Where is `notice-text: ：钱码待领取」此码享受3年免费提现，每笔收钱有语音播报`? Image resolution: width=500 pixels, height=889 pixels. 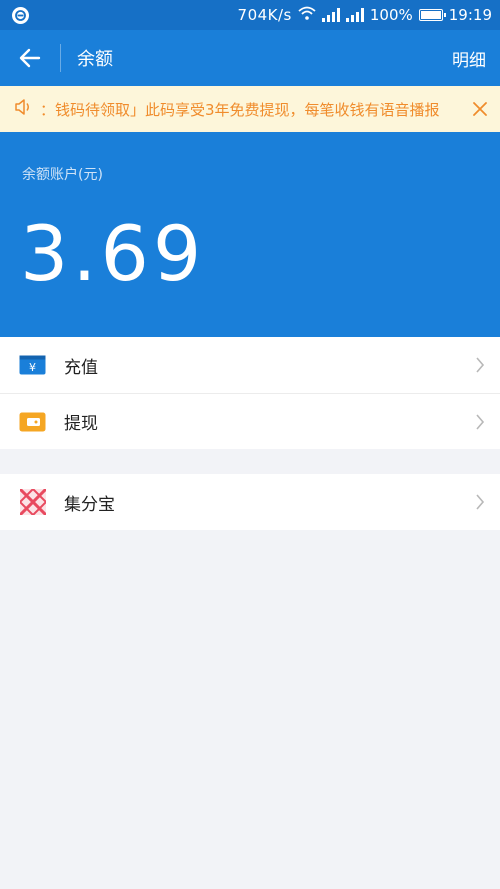
notice-text: ：钱码待领取」此码享受3年免费提现，每笔收钱有语音播报 is located at coordinates (240, 109).